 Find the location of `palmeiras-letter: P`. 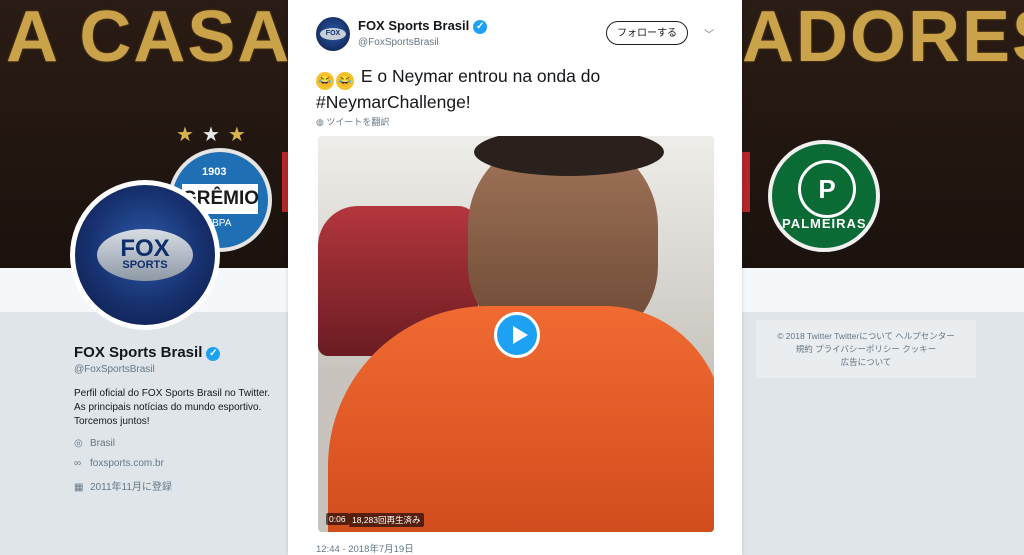

palmeiras-letter: P is located at coordinates (827, 189).